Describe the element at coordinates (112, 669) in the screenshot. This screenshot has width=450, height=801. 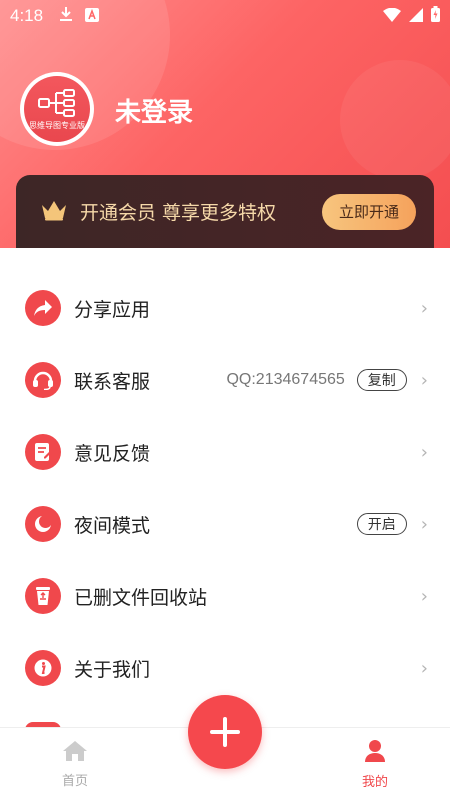
I see `menu-item-label: 关于我们` at that location.